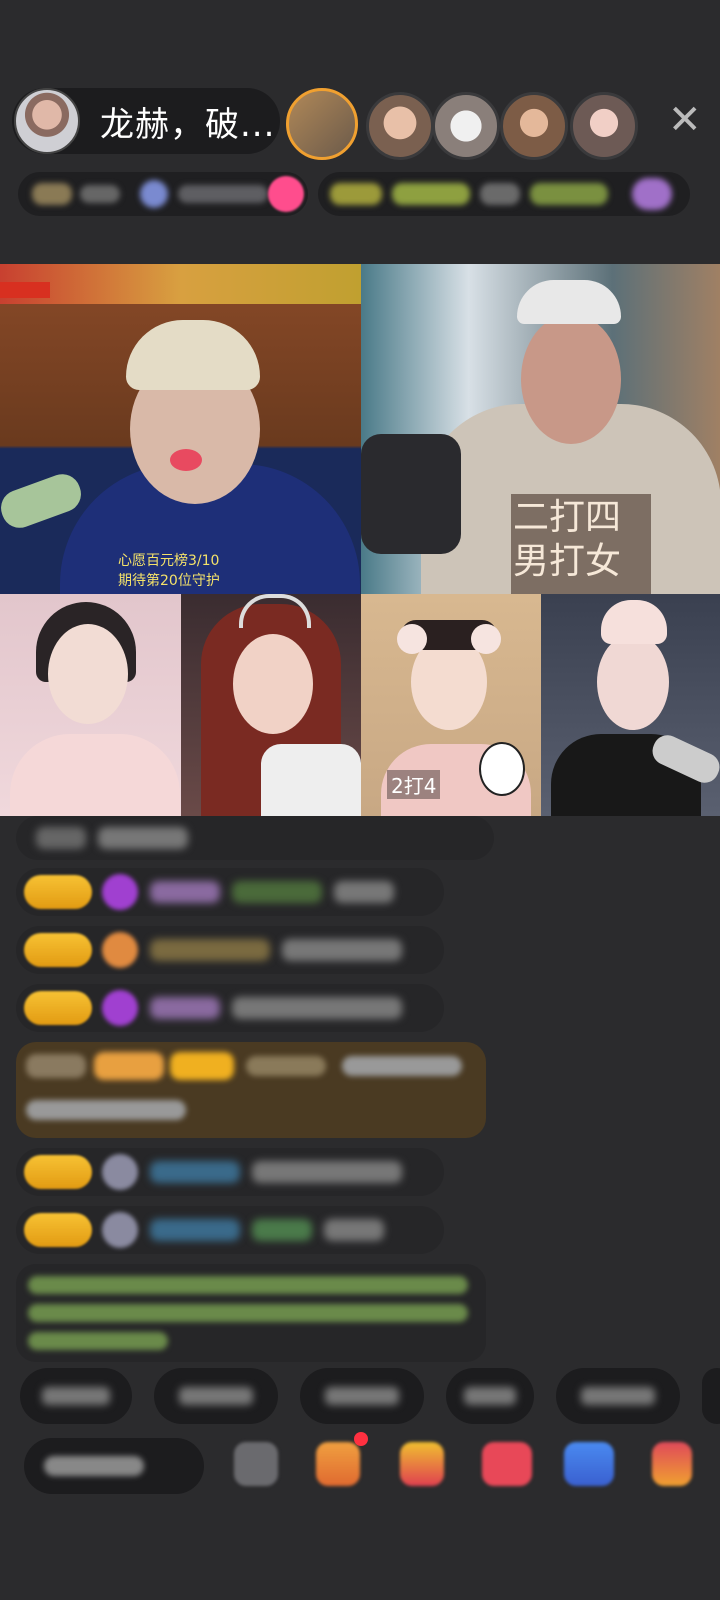 This screenshot has height=1600, width=720. What do you see at coordinates (47, 121) in the screenshot?
I see `host-avatar` at bounding box center [47, 121].